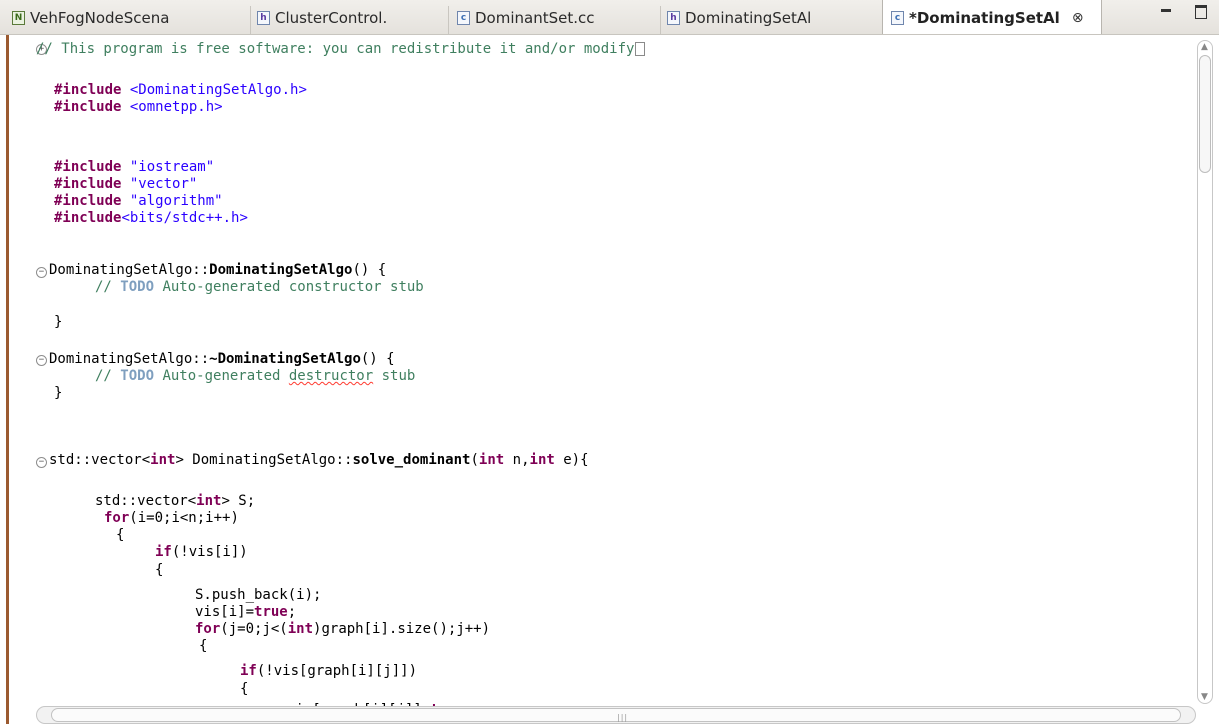  What do you see at coordinates (640, 49) in the screenshot?
I see `collapsed-comment-marker` at bounding box center [640, 49].